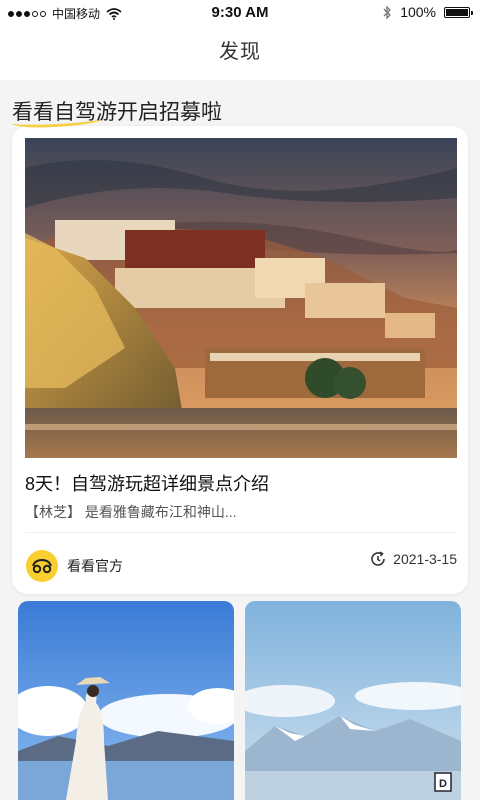  What do you see at coordinates (353, 700) in the screenshot?
I see `thumbnail-card-right: D` at bounding box center [353, 700].